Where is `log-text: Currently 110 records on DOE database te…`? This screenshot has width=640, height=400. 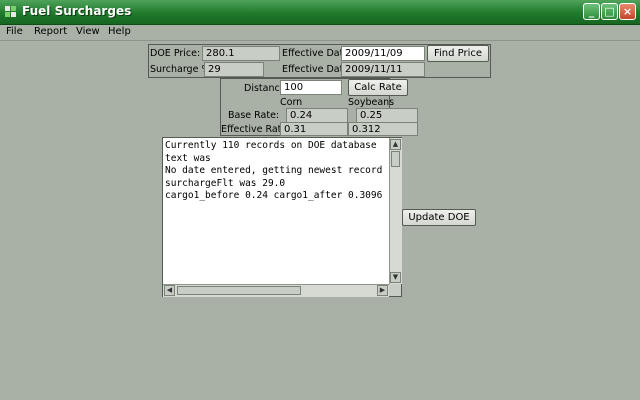 log-text: Currently 110 records on DOE database te… is located at coordinates (276, 210).